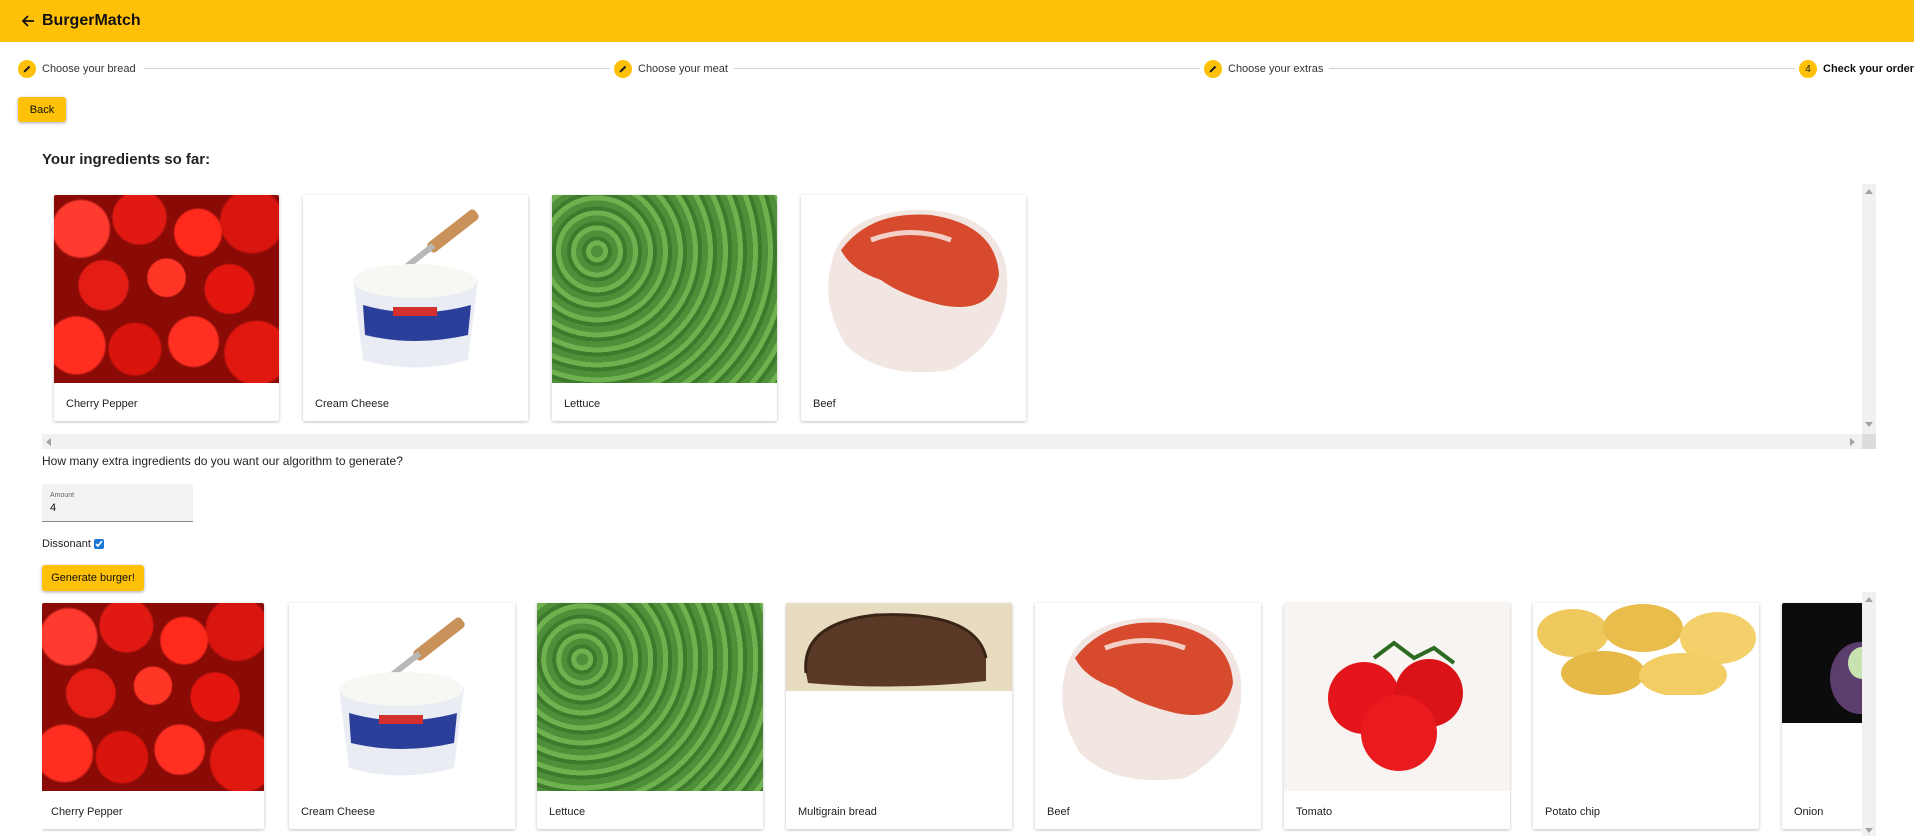 This screenshot has height=836, width=1914. I want to click on ingredient-name: Multigrain bread, so click(837, 812).